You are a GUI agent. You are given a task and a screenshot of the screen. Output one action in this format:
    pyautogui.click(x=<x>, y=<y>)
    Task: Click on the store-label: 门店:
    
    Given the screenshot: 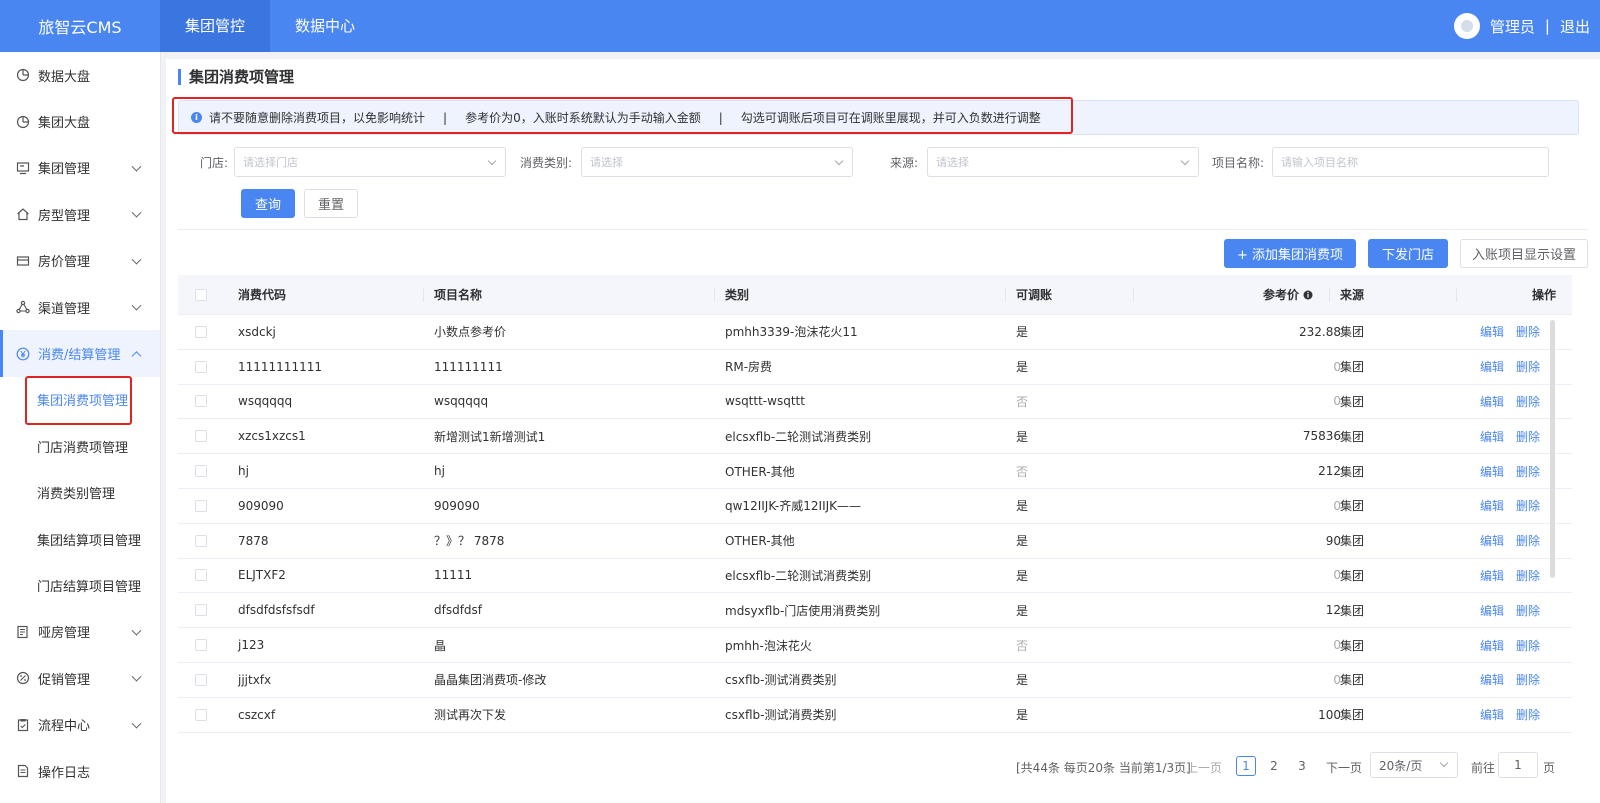 What is the action you would take?
    pyautogui.click(x=214, y=163)
    